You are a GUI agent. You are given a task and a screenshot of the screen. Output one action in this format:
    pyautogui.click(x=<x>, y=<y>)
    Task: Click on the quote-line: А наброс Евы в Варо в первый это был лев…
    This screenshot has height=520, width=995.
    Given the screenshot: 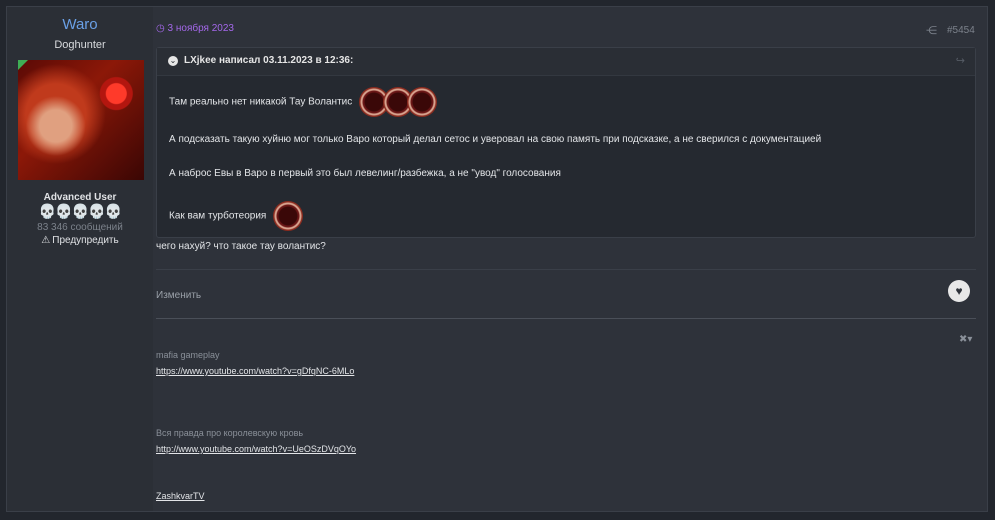 What is the action you would take?
    pyautogui.click(x=365, y=173)
    